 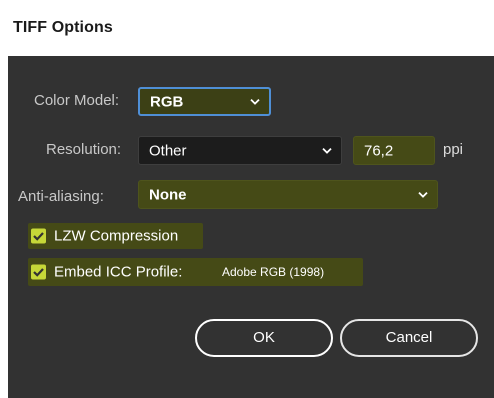 I want to click on cancel-button: Cancel, so click(x=409, y=338).